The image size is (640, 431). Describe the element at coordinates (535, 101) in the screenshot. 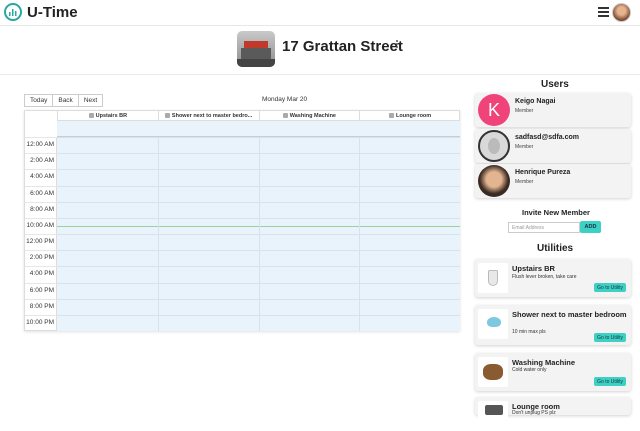

I see `member-name: Keigo Nagai` at that location.